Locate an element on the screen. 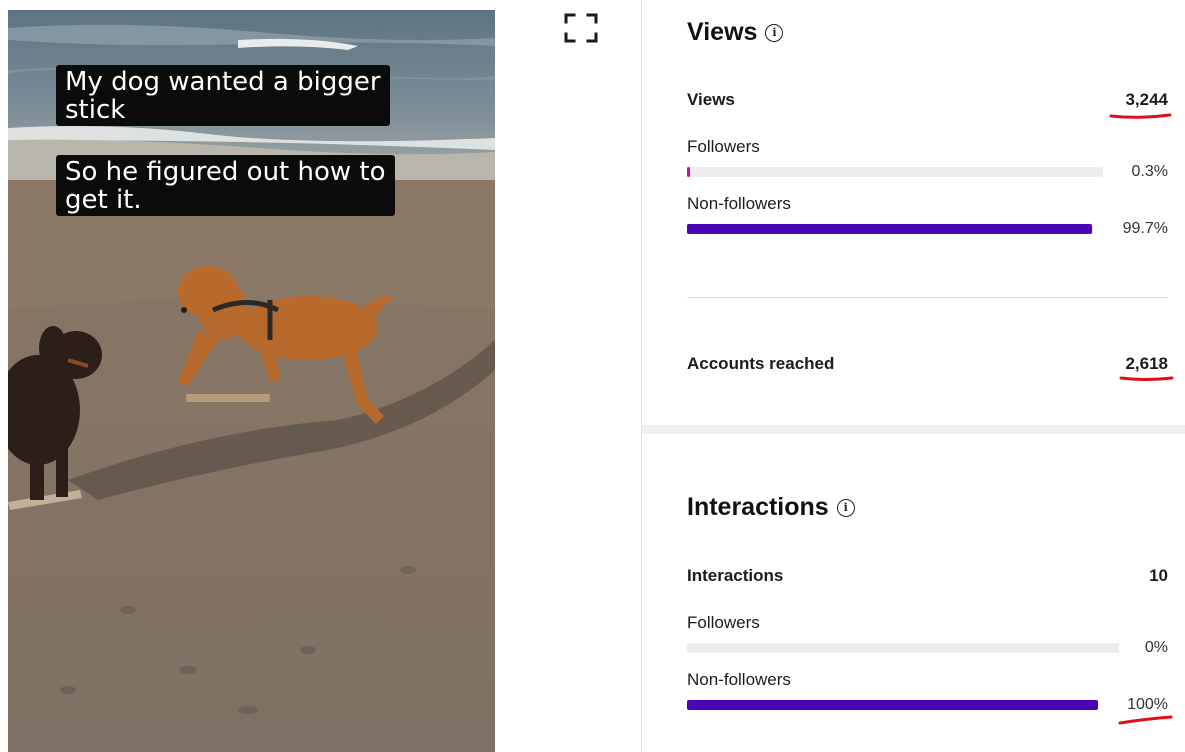  section-separator-band is located at coordinates (913, 429).